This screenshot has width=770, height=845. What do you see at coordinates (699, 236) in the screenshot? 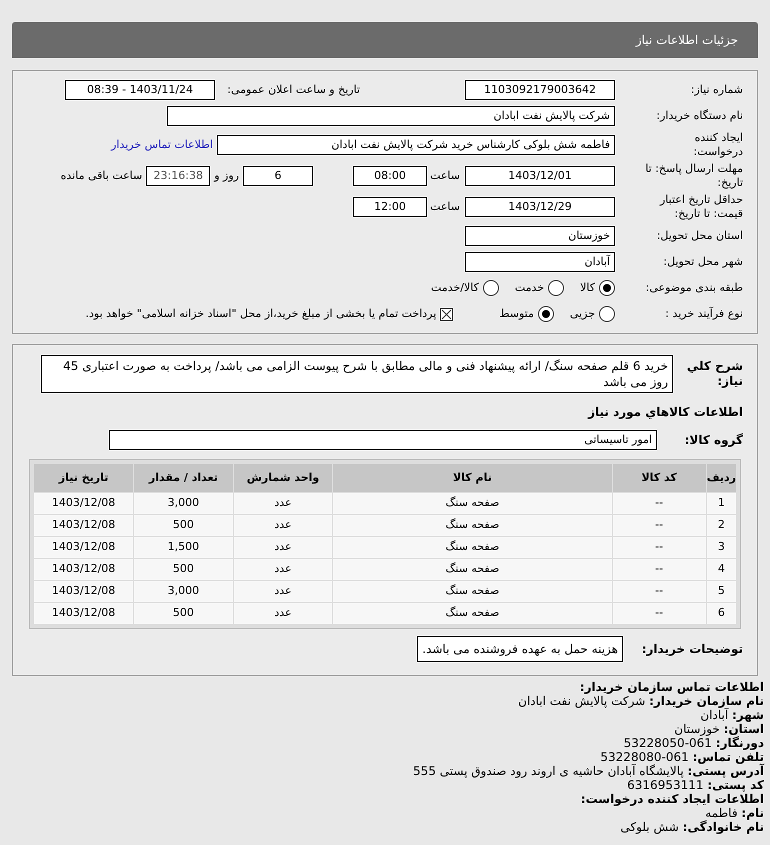
I see `field-label: استان محل تحویل:` at bounding box center [699, 236].